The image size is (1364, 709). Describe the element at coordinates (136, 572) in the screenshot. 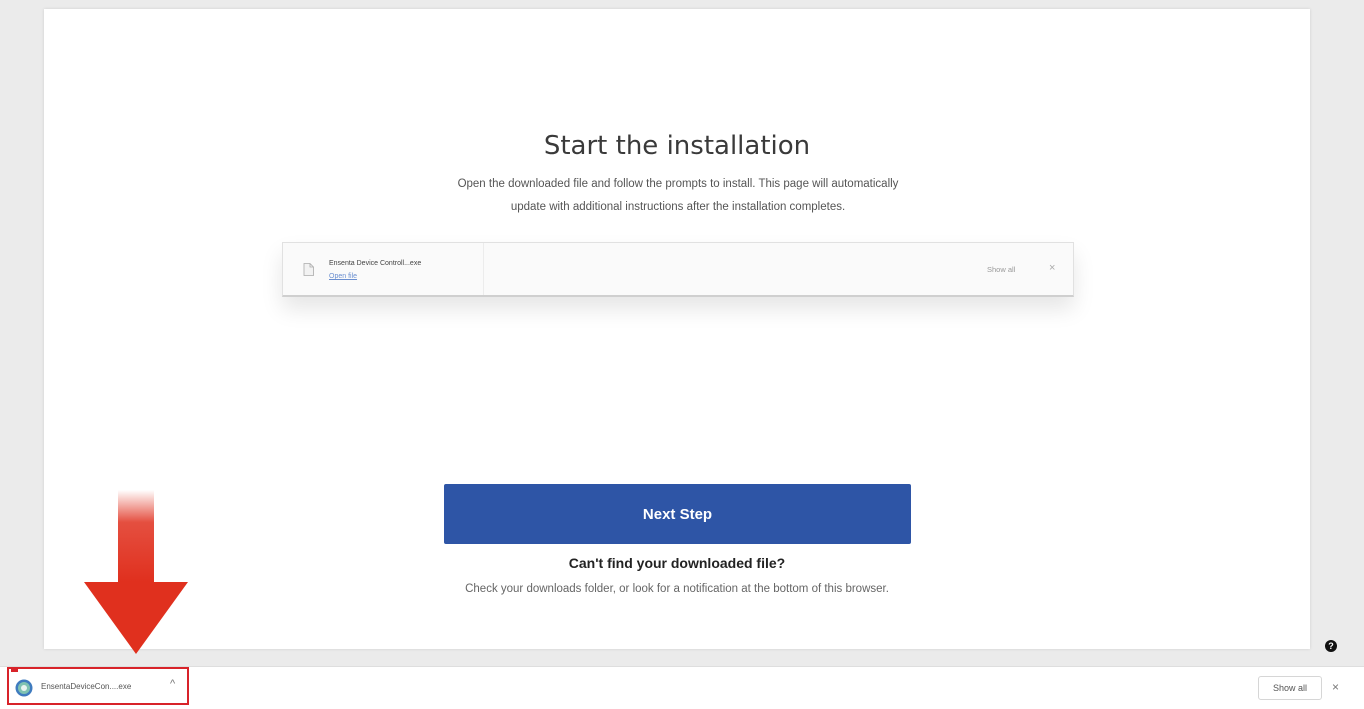

I see `down-arrow-icon` at that location.